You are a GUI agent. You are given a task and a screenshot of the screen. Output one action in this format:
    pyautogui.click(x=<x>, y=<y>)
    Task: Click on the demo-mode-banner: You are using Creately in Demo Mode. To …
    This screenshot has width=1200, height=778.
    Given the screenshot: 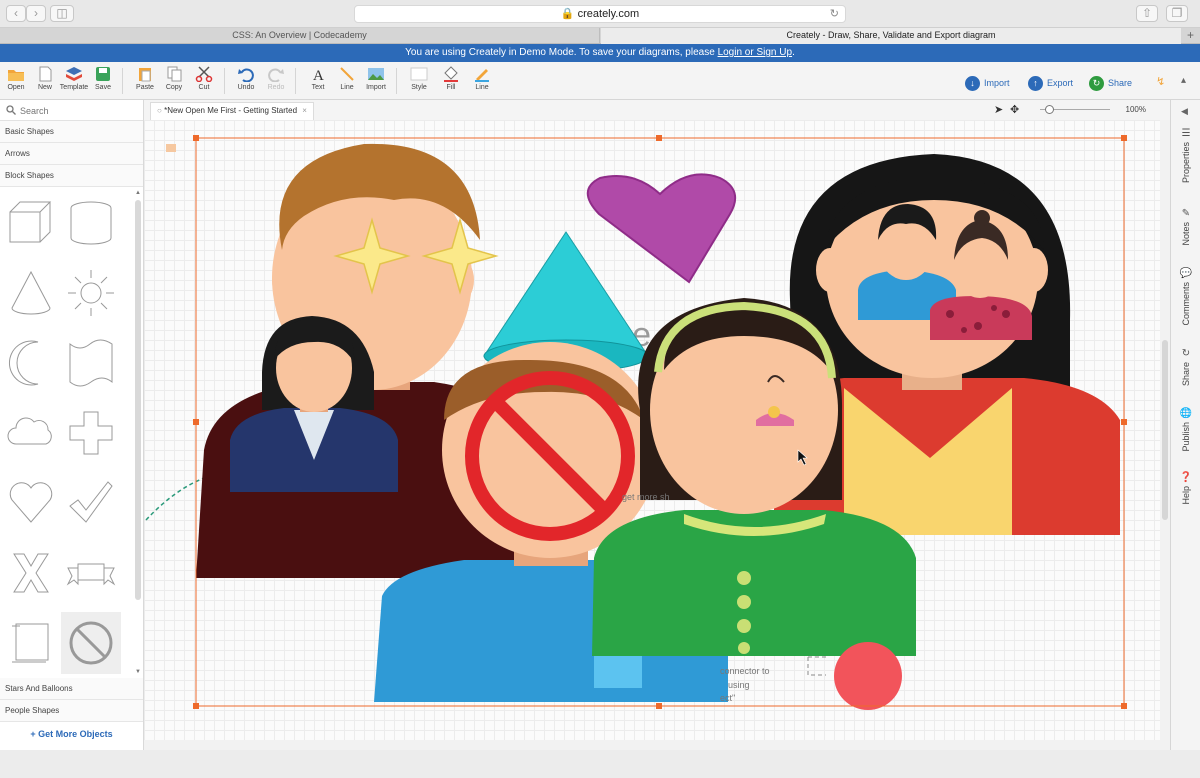 What is the action you would take?
    pyautogui.click(x=600, y=53)
    